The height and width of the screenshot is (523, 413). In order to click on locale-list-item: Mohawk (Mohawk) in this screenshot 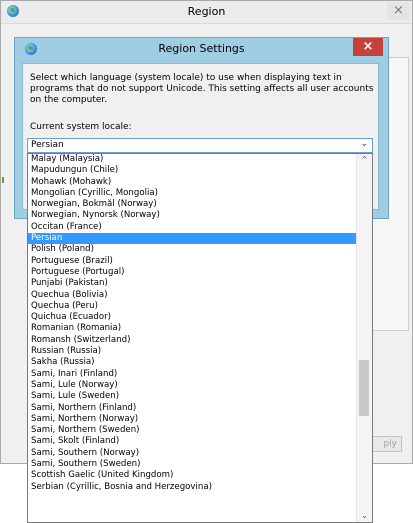, I will do `click(192, 182)`.